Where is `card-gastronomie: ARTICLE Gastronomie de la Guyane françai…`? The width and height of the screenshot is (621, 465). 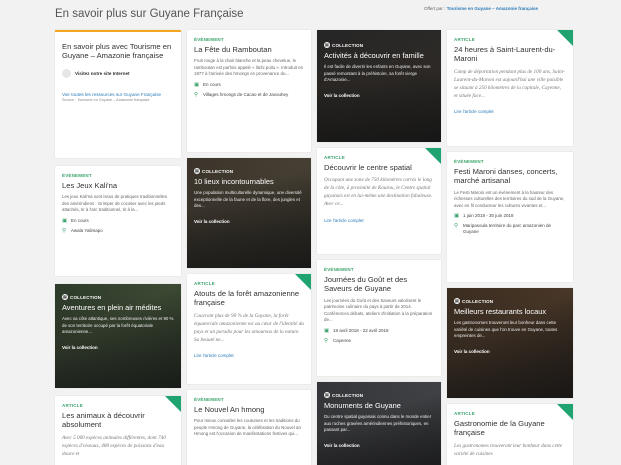 card-gastronomie: ARTICLE Gastronomie de la Guyane françai… is located at coordinates (510, 434).